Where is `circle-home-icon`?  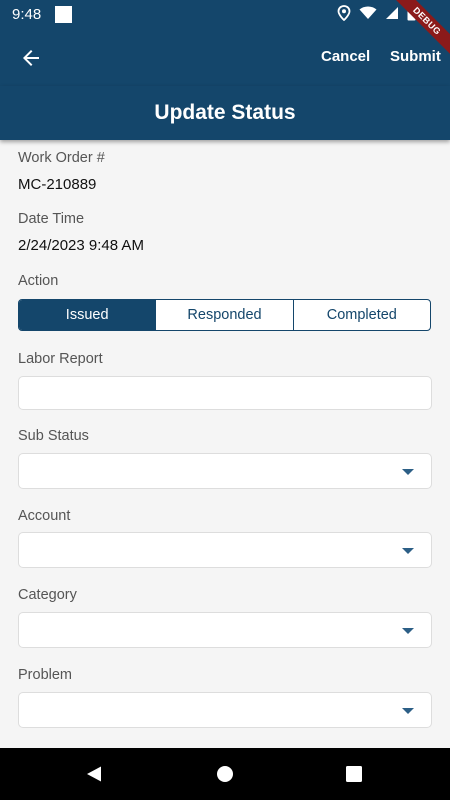 circle-home-icon is located at coordinates (225, 774).